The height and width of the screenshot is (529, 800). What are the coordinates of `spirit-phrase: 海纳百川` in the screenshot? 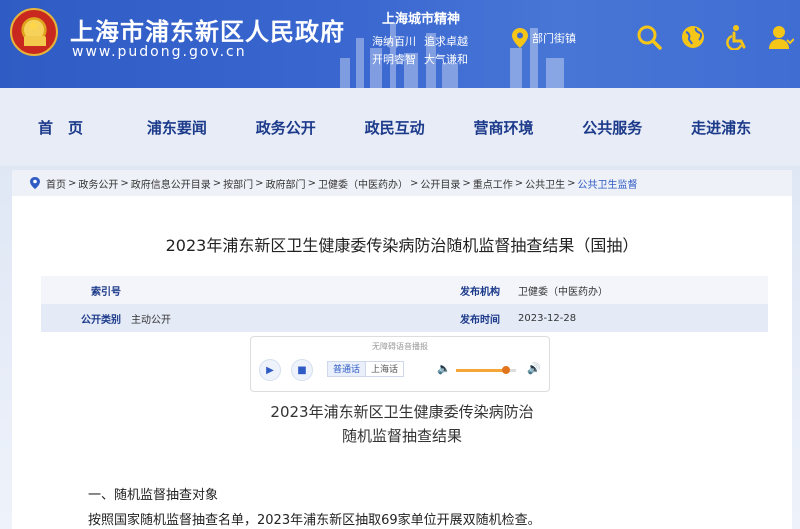 It's located at (394, 41).